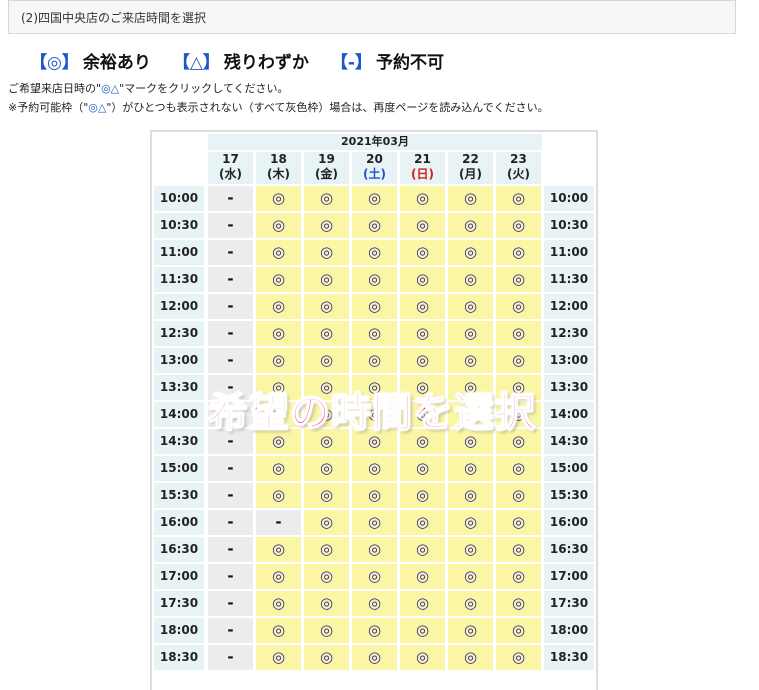 This screenshot has height=690, width=759. Describe the element at coordinates (569, 387) in the screenshot. I see `time-label-right: 13:30` at that location.